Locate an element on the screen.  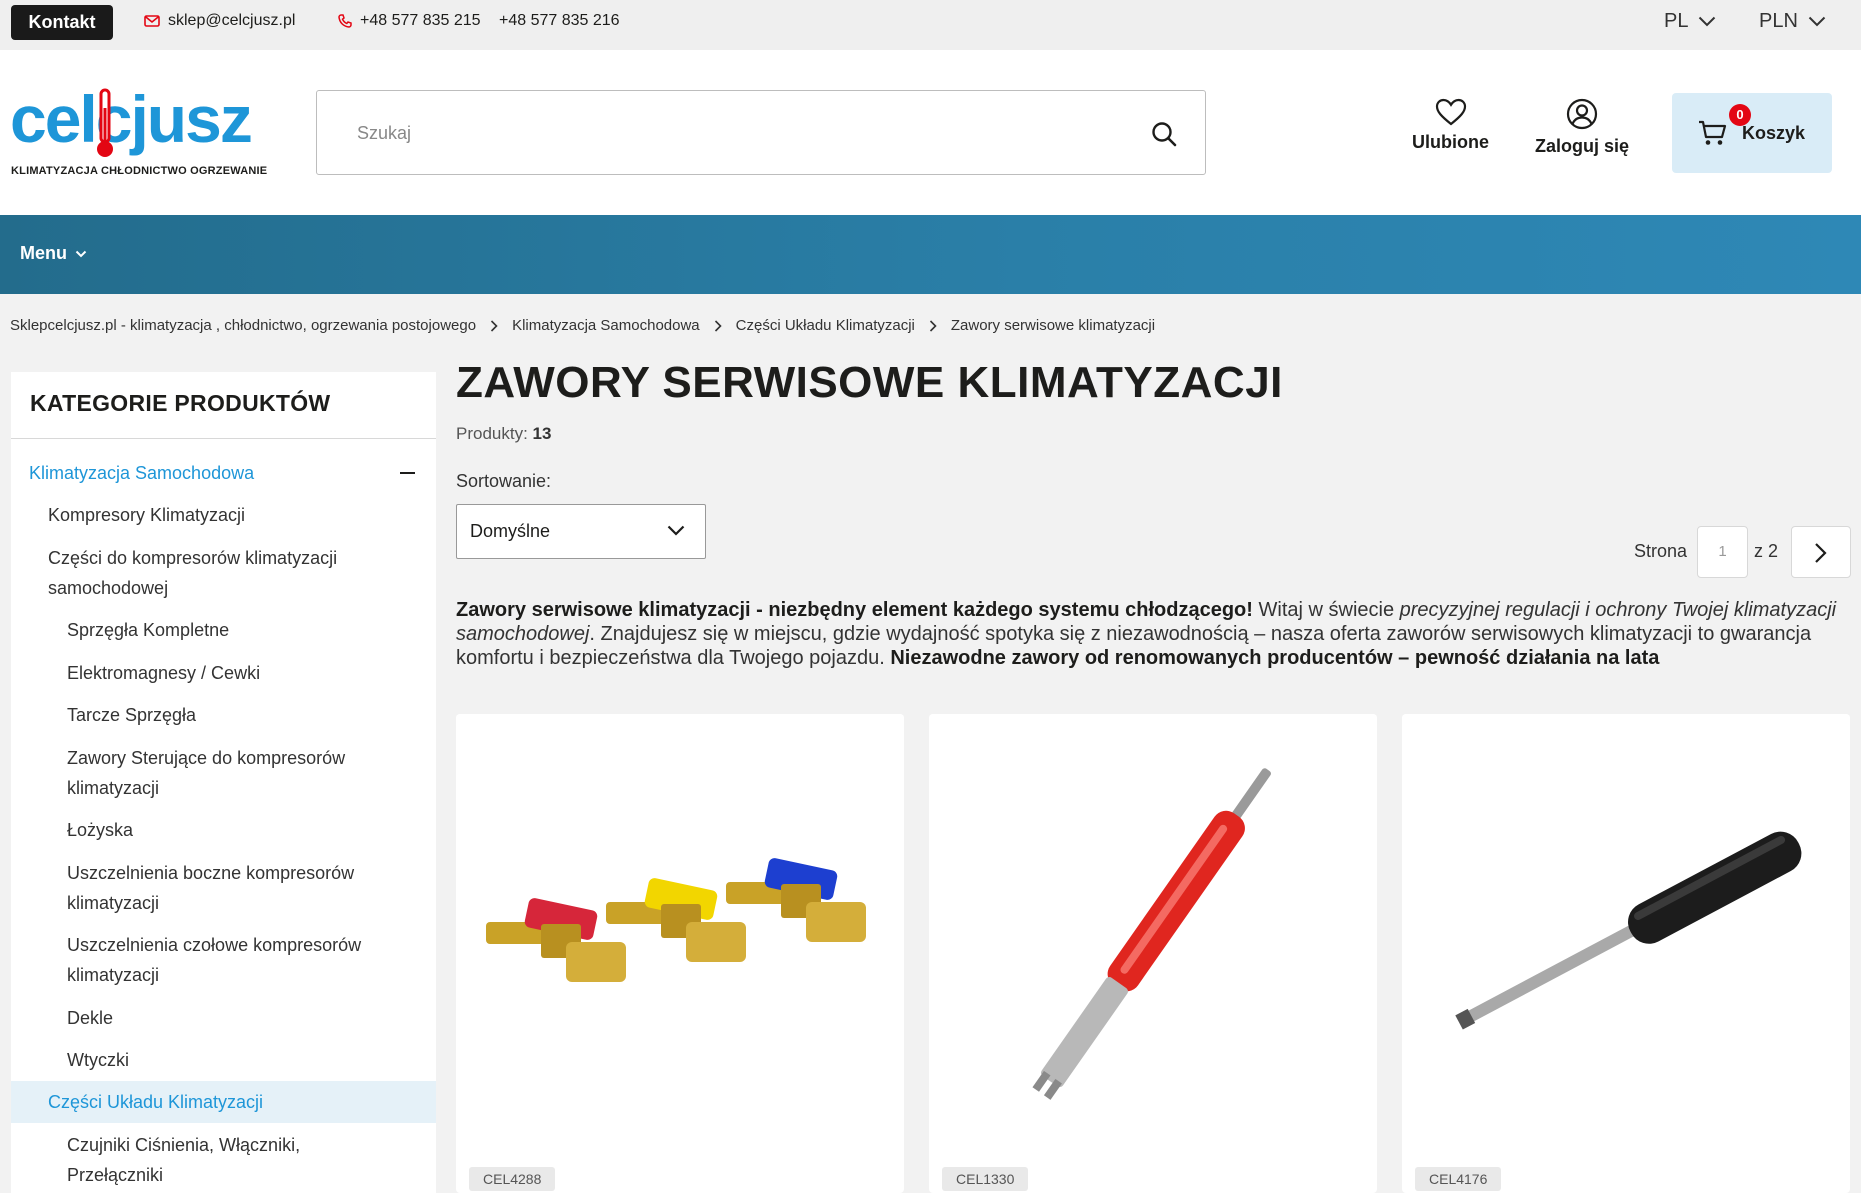
cart-icon is located at coordinates (1713, 132).